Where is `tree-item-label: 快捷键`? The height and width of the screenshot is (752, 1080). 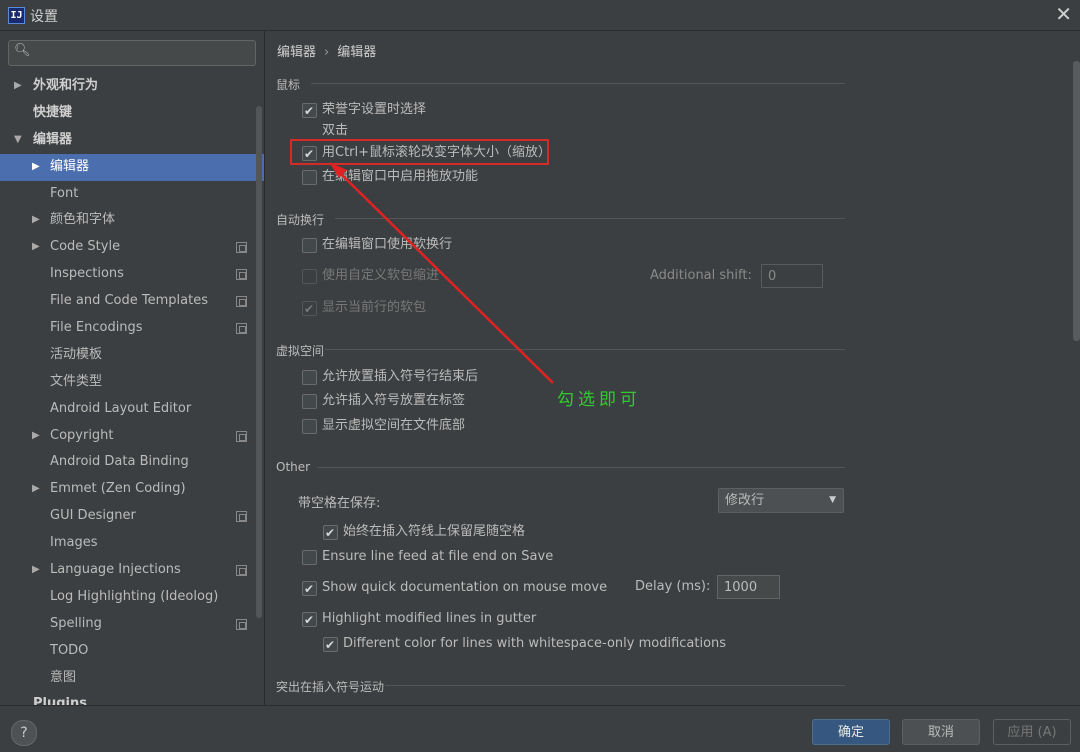 tree-item-label: 快捷键 is located at coordinates (53, 112).